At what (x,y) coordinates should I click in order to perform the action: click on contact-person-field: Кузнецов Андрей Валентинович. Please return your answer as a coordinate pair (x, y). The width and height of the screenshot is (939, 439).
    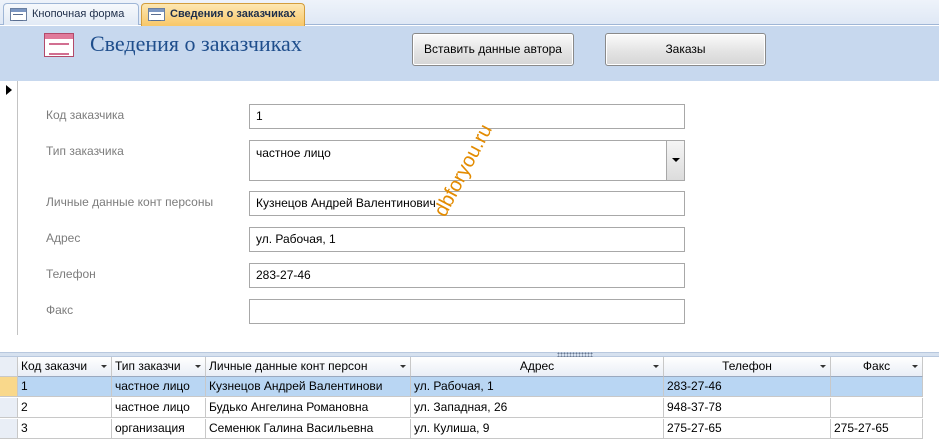
    Looking at the image, I should click on (467, 203).